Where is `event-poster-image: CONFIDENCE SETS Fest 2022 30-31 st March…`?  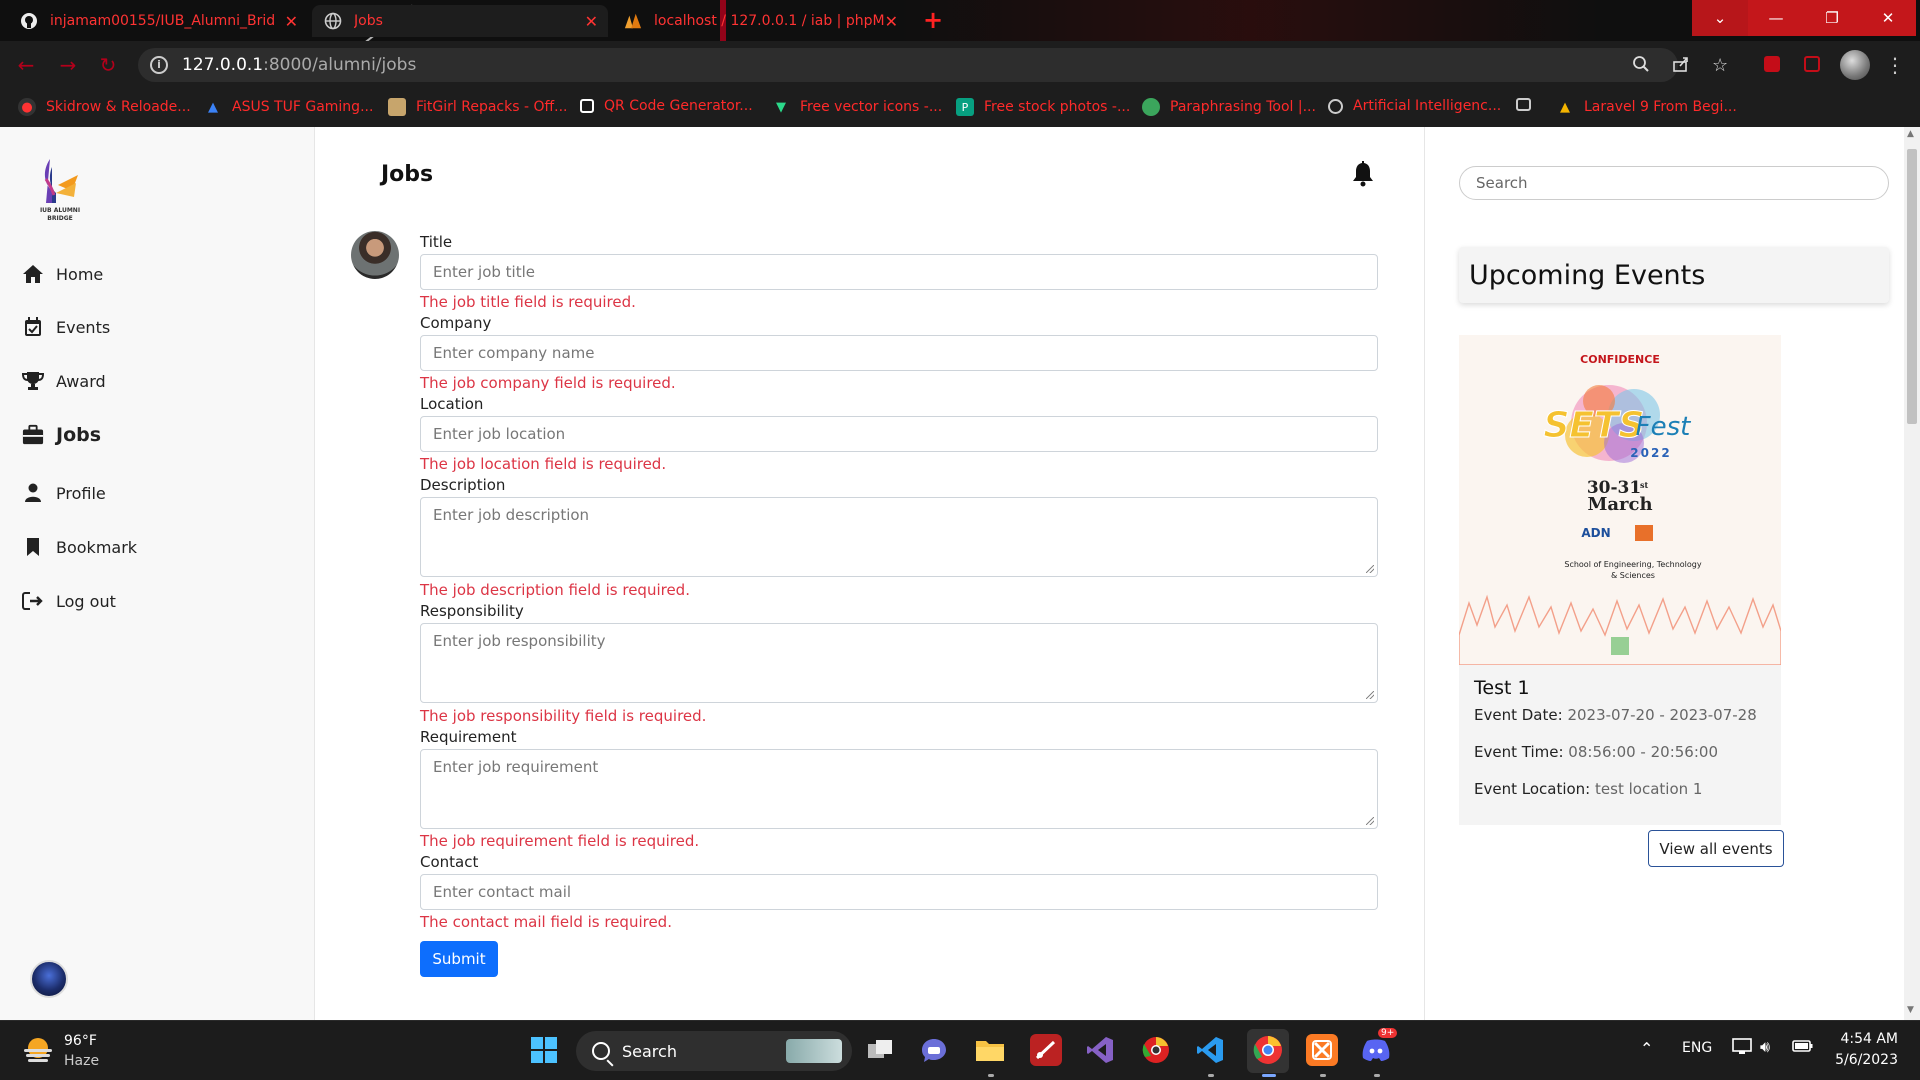
event-poster-image: CONFIDENCE SETS Fest 2022 30-31 st March… is located at coordinates (1620, 500).